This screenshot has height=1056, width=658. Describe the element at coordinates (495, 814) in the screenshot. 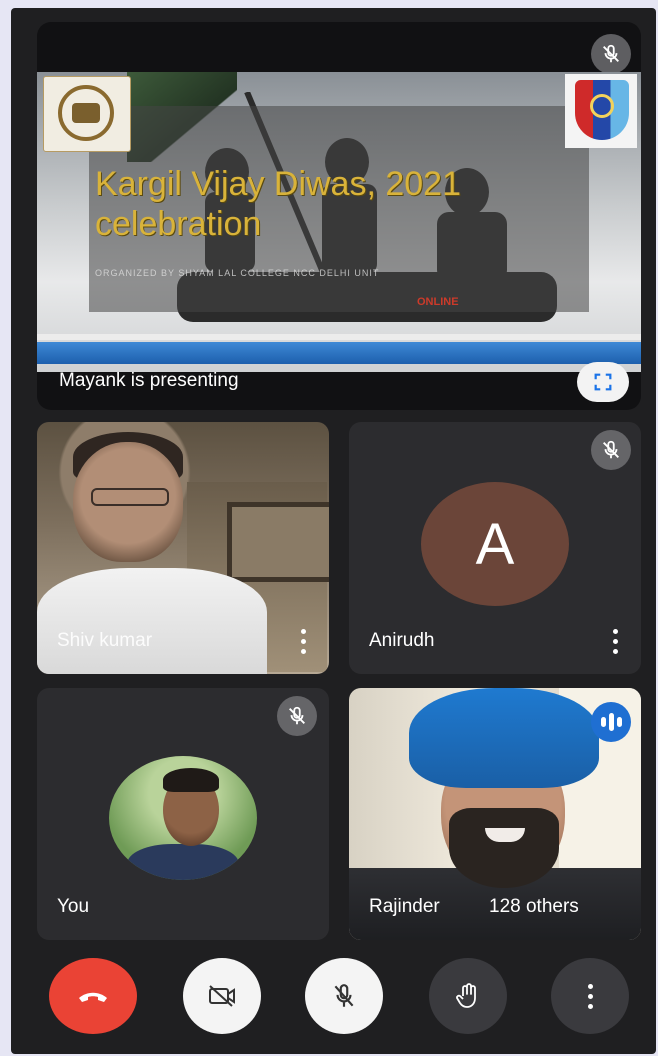

I see `participant-tile-rajinder: Rajinder 128 others` at that location.